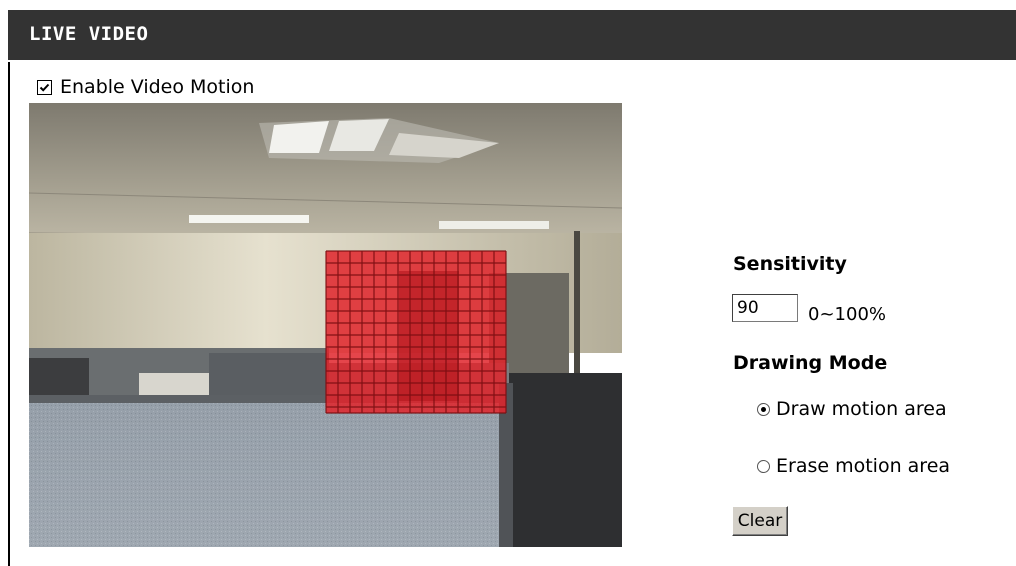  What do you see at coordinates (790, 264) in the screenshot?
I see `sensitivity-heading: Sensitivity` at bounding box center [790, 264].